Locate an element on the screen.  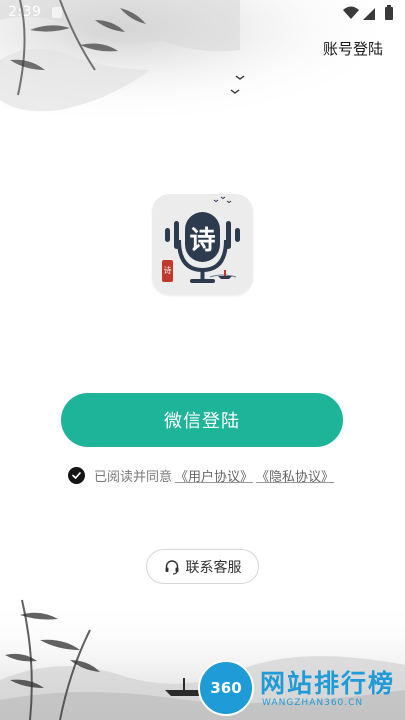
watermark-title: 网站排行榜 is located at coordinates (328, 683).